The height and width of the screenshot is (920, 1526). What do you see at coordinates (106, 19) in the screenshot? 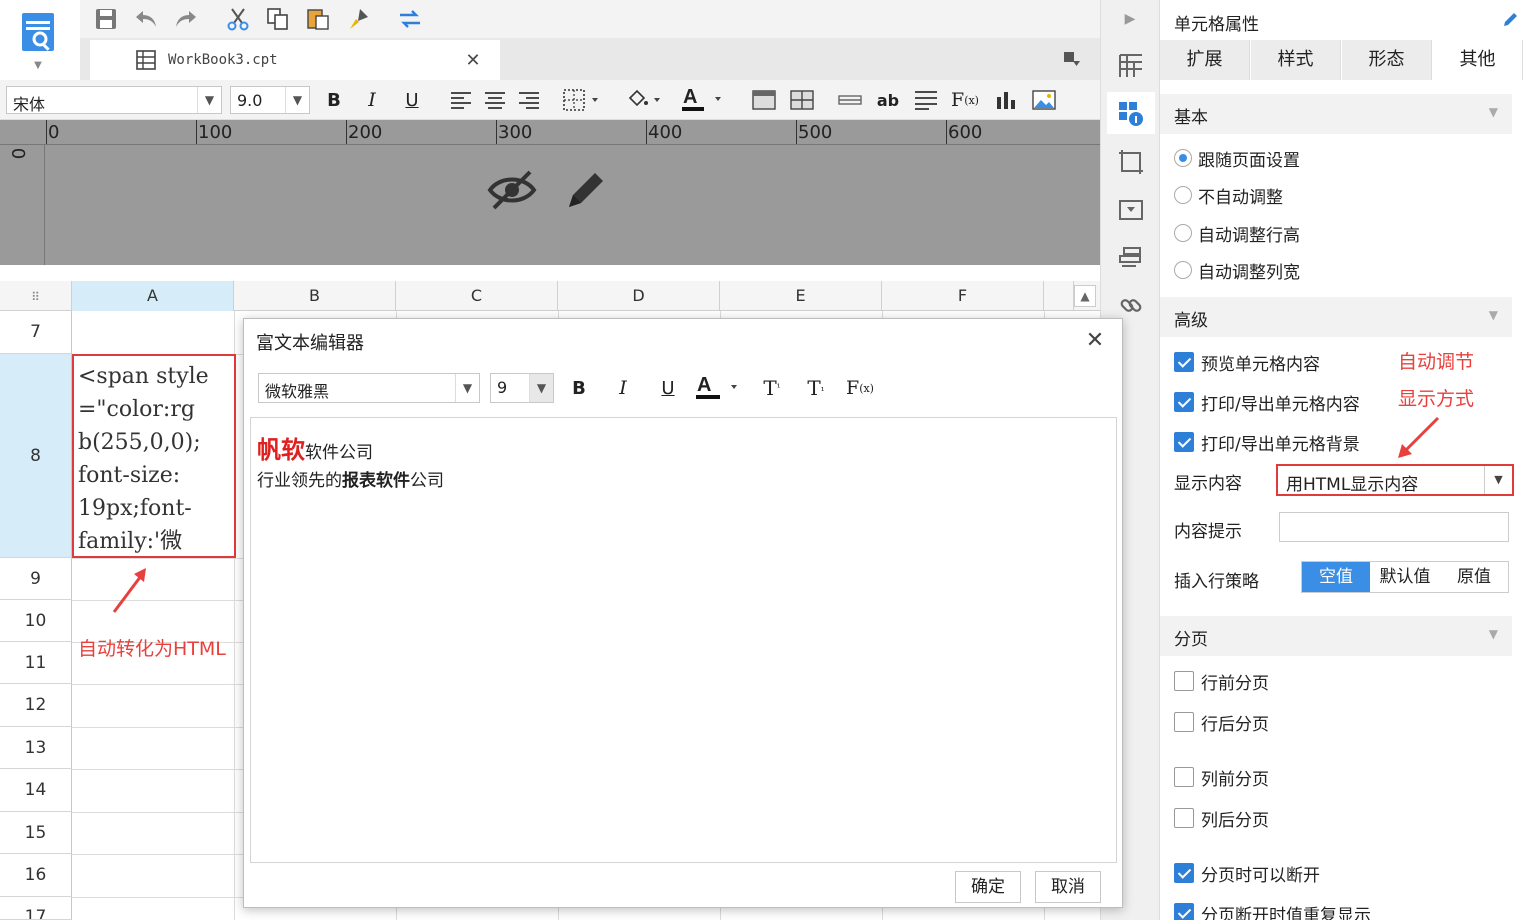
I see `save-icon` at bounding box center [106, 19].